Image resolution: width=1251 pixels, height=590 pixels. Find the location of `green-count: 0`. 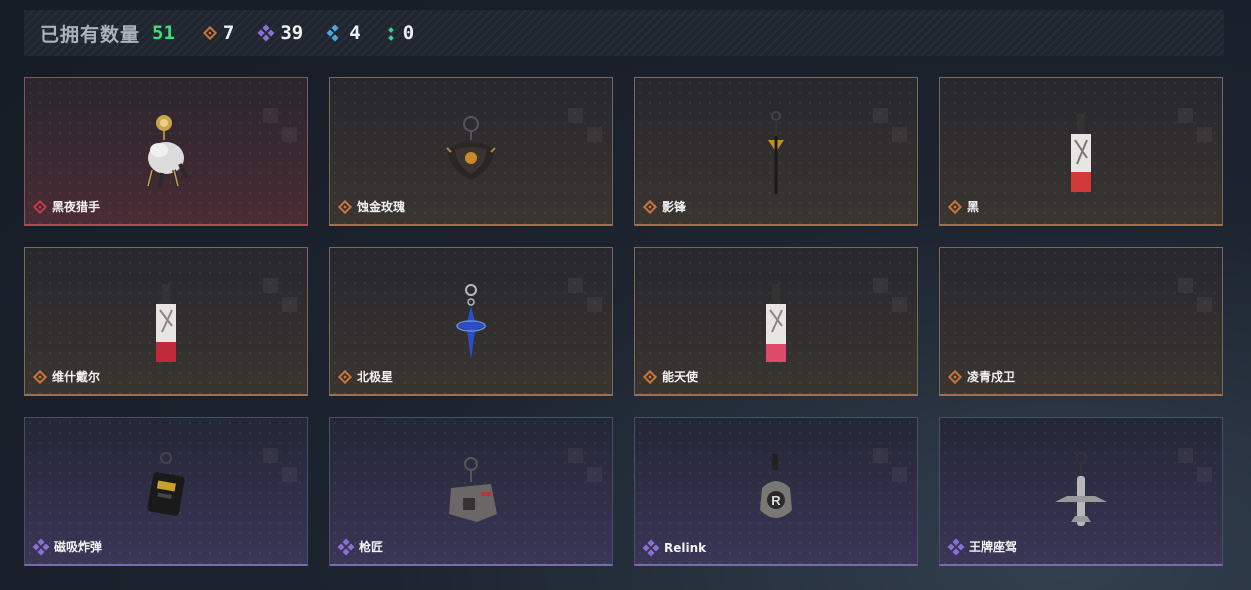

green-count: 0 is located at coordinates (408, 33).